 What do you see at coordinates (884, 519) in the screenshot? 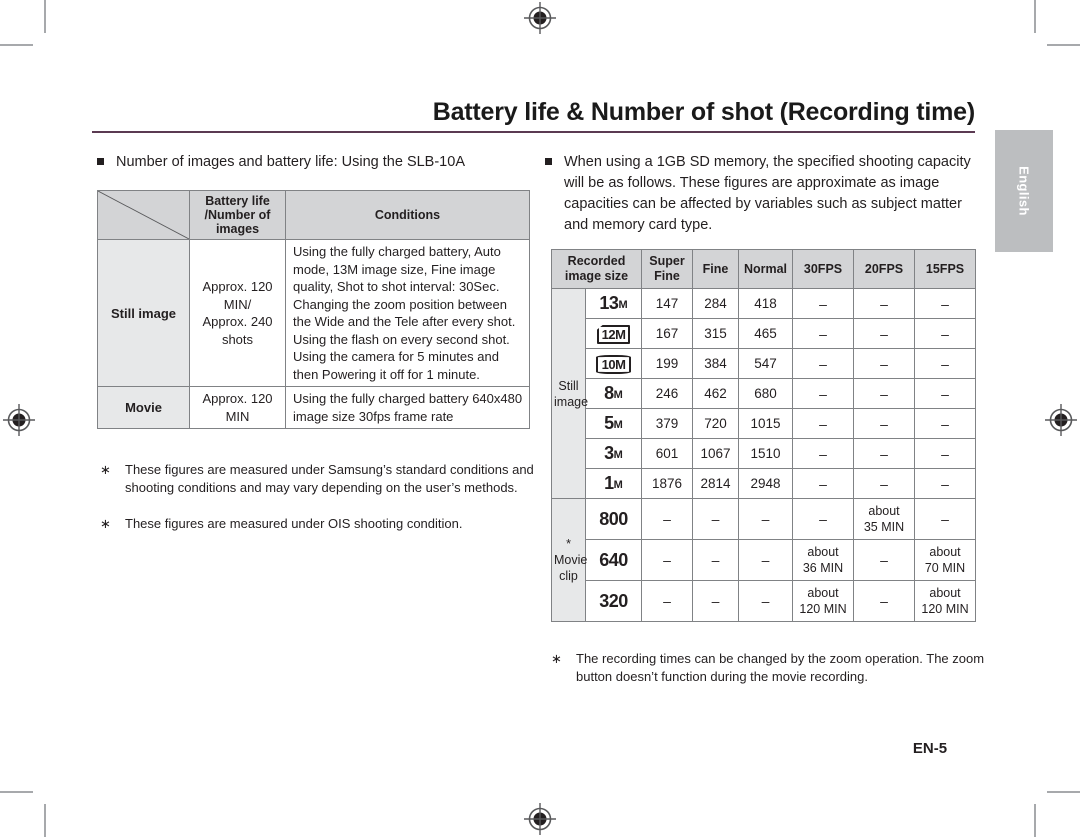
I see `cell-20fps: about 35 MIN` at bounding box center [884, 519].